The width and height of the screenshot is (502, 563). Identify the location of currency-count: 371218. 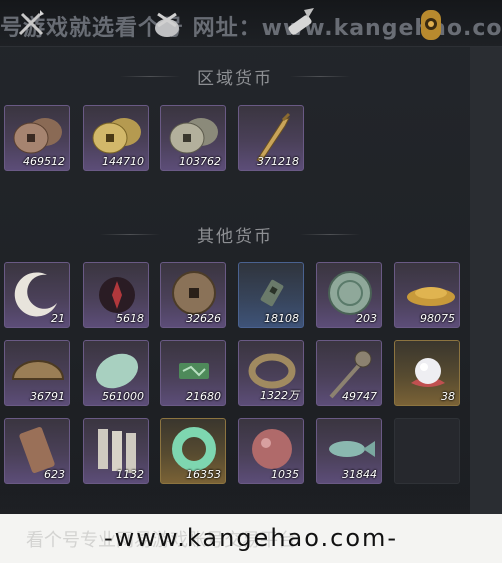
(278, 161).